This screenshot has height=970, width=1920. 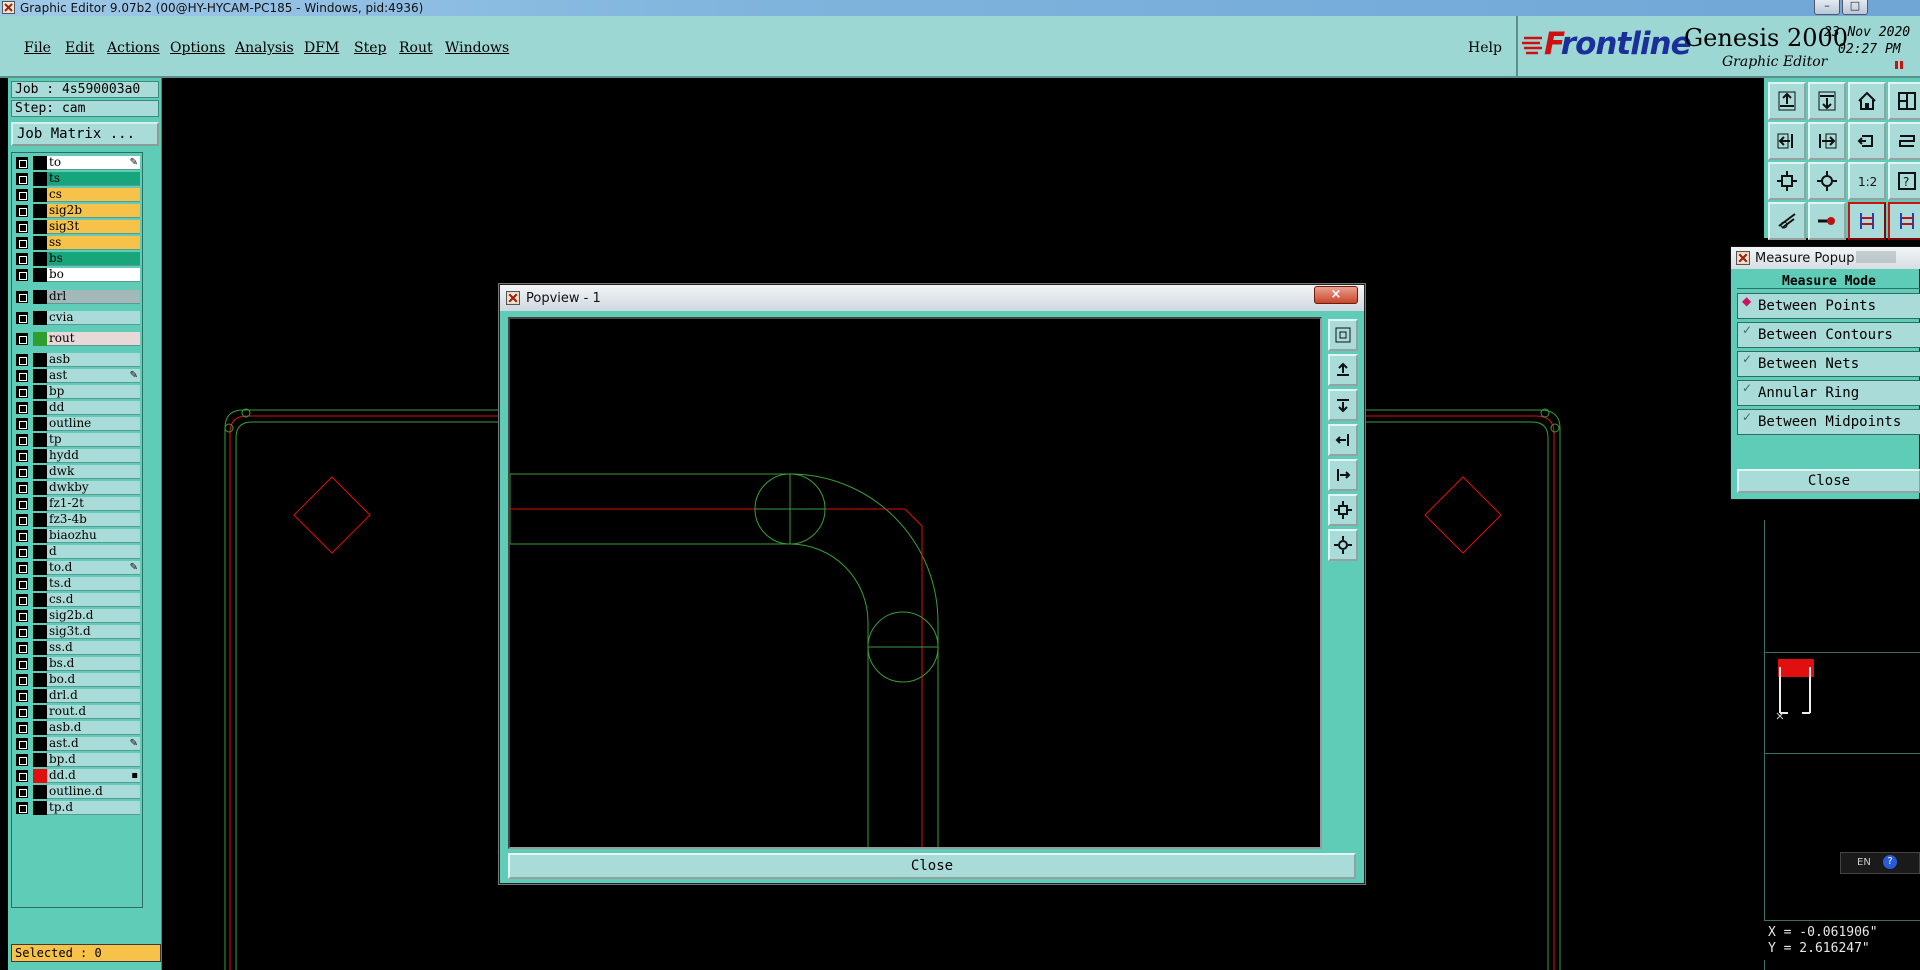 I want to click on layer-row-dd: dd, so click(x=78, y=408).